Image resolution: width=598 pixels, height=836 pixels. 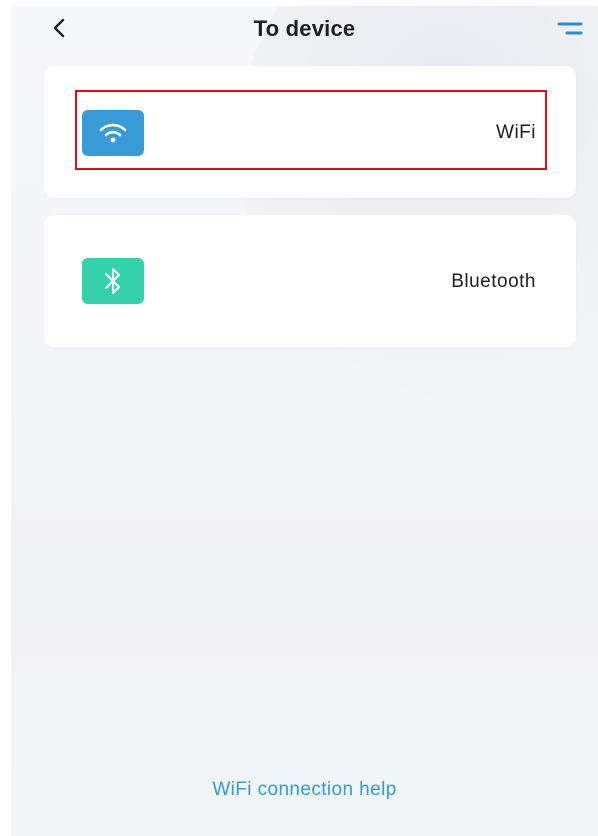 What do you see at coordinates (113, 133) in the screenshot?
I see `wifi-icon` at bounding box center [113, 133].